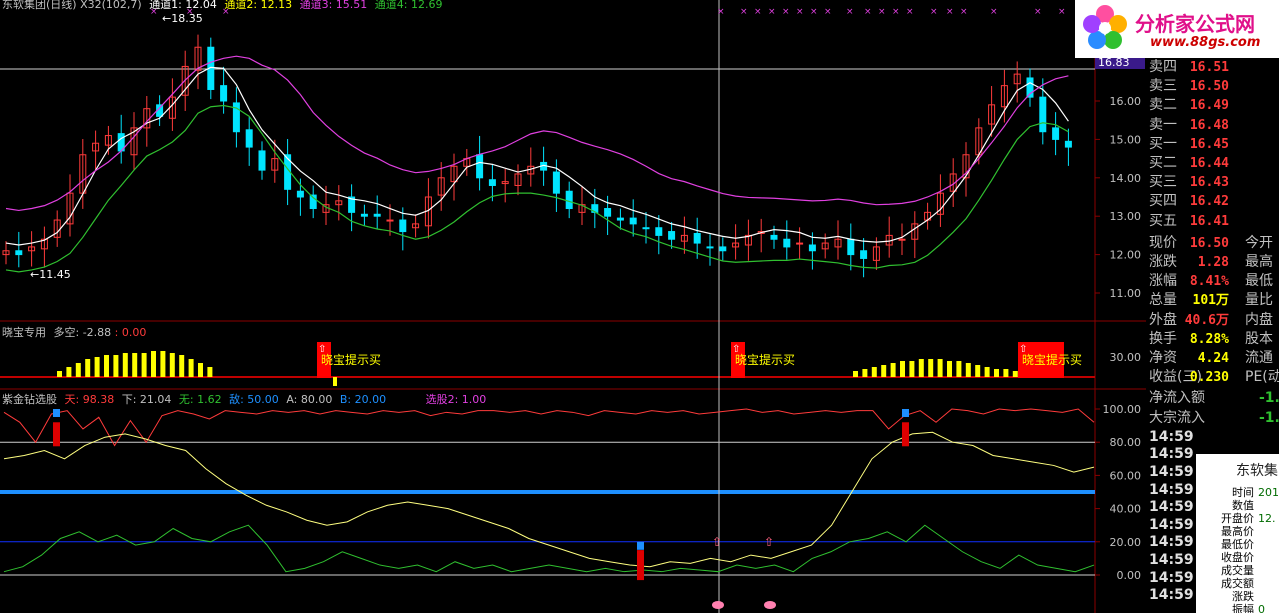 This screenshot has height=613, width=1279. What do you see at coordinates (29, 399) in the screenshot?
I see `zj-title-0: 紫金钻选股` at bounding box center [29, 399].